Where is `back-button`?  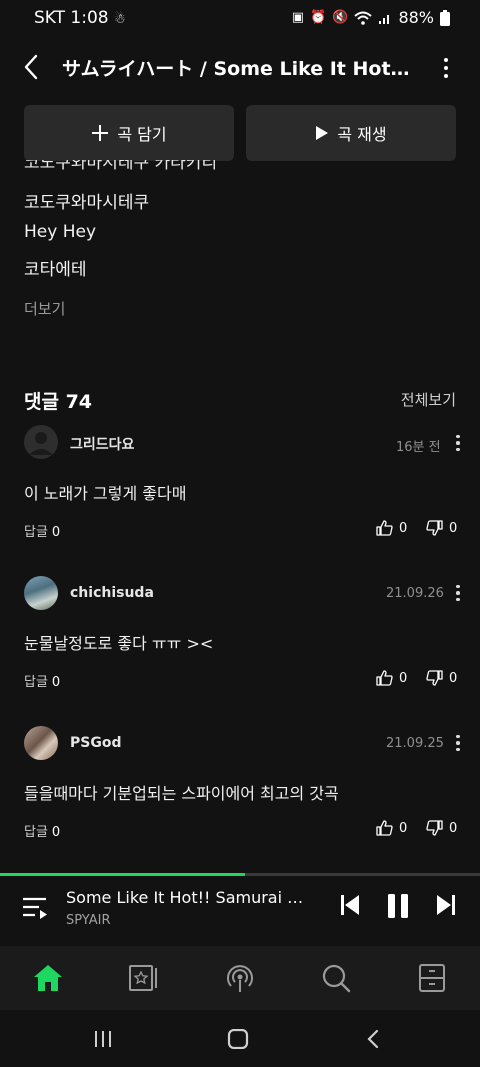
back-button is located at coordinates (31, 67).